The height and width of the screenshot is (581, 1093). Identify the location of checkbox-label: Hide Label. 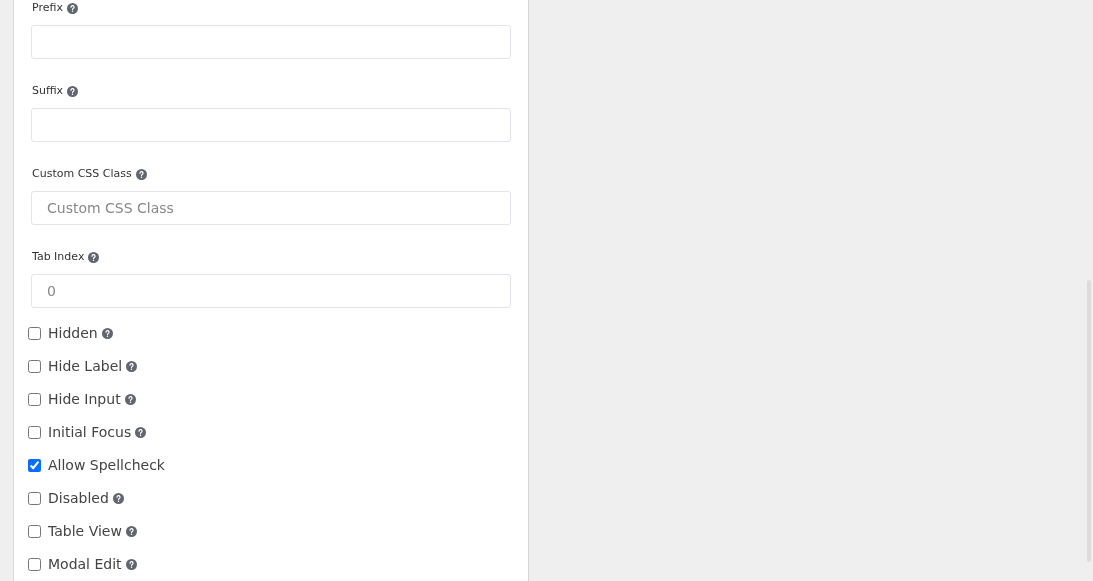
(85, 366).